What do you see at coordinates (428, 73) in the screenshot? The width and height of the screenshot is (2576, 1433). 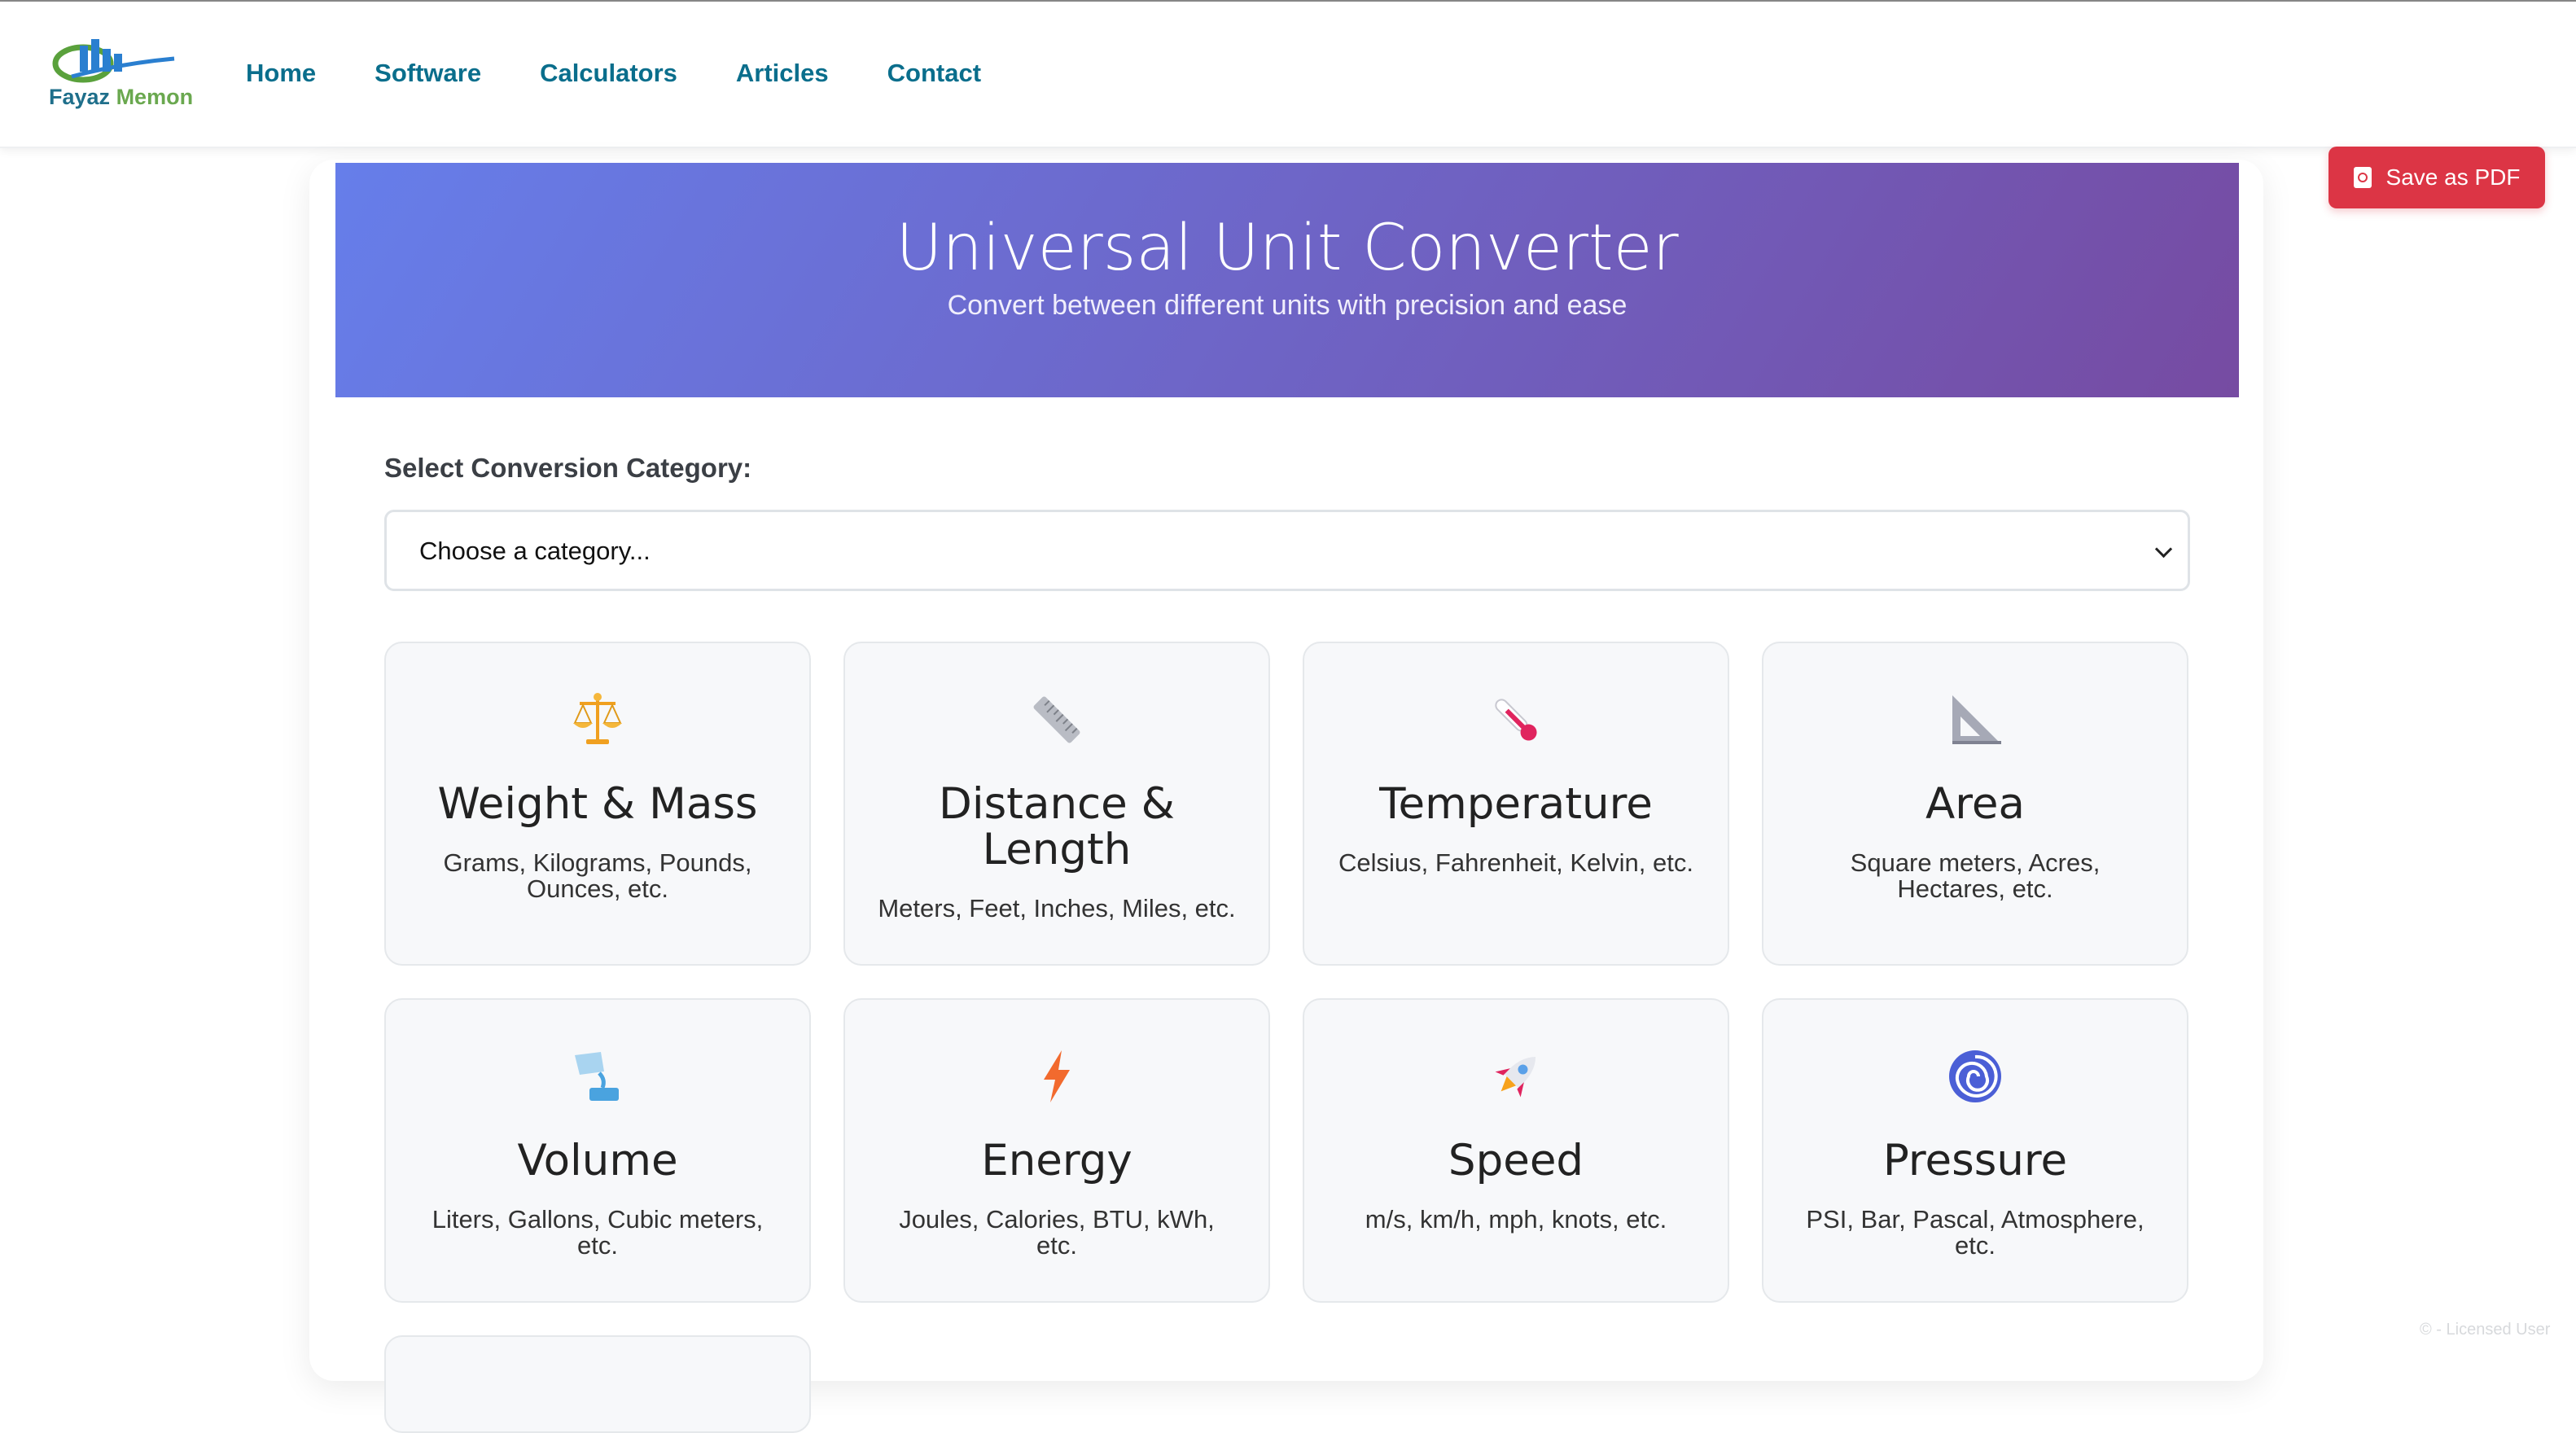 I see `nav-software: Software` at bounding box center [428, 73].